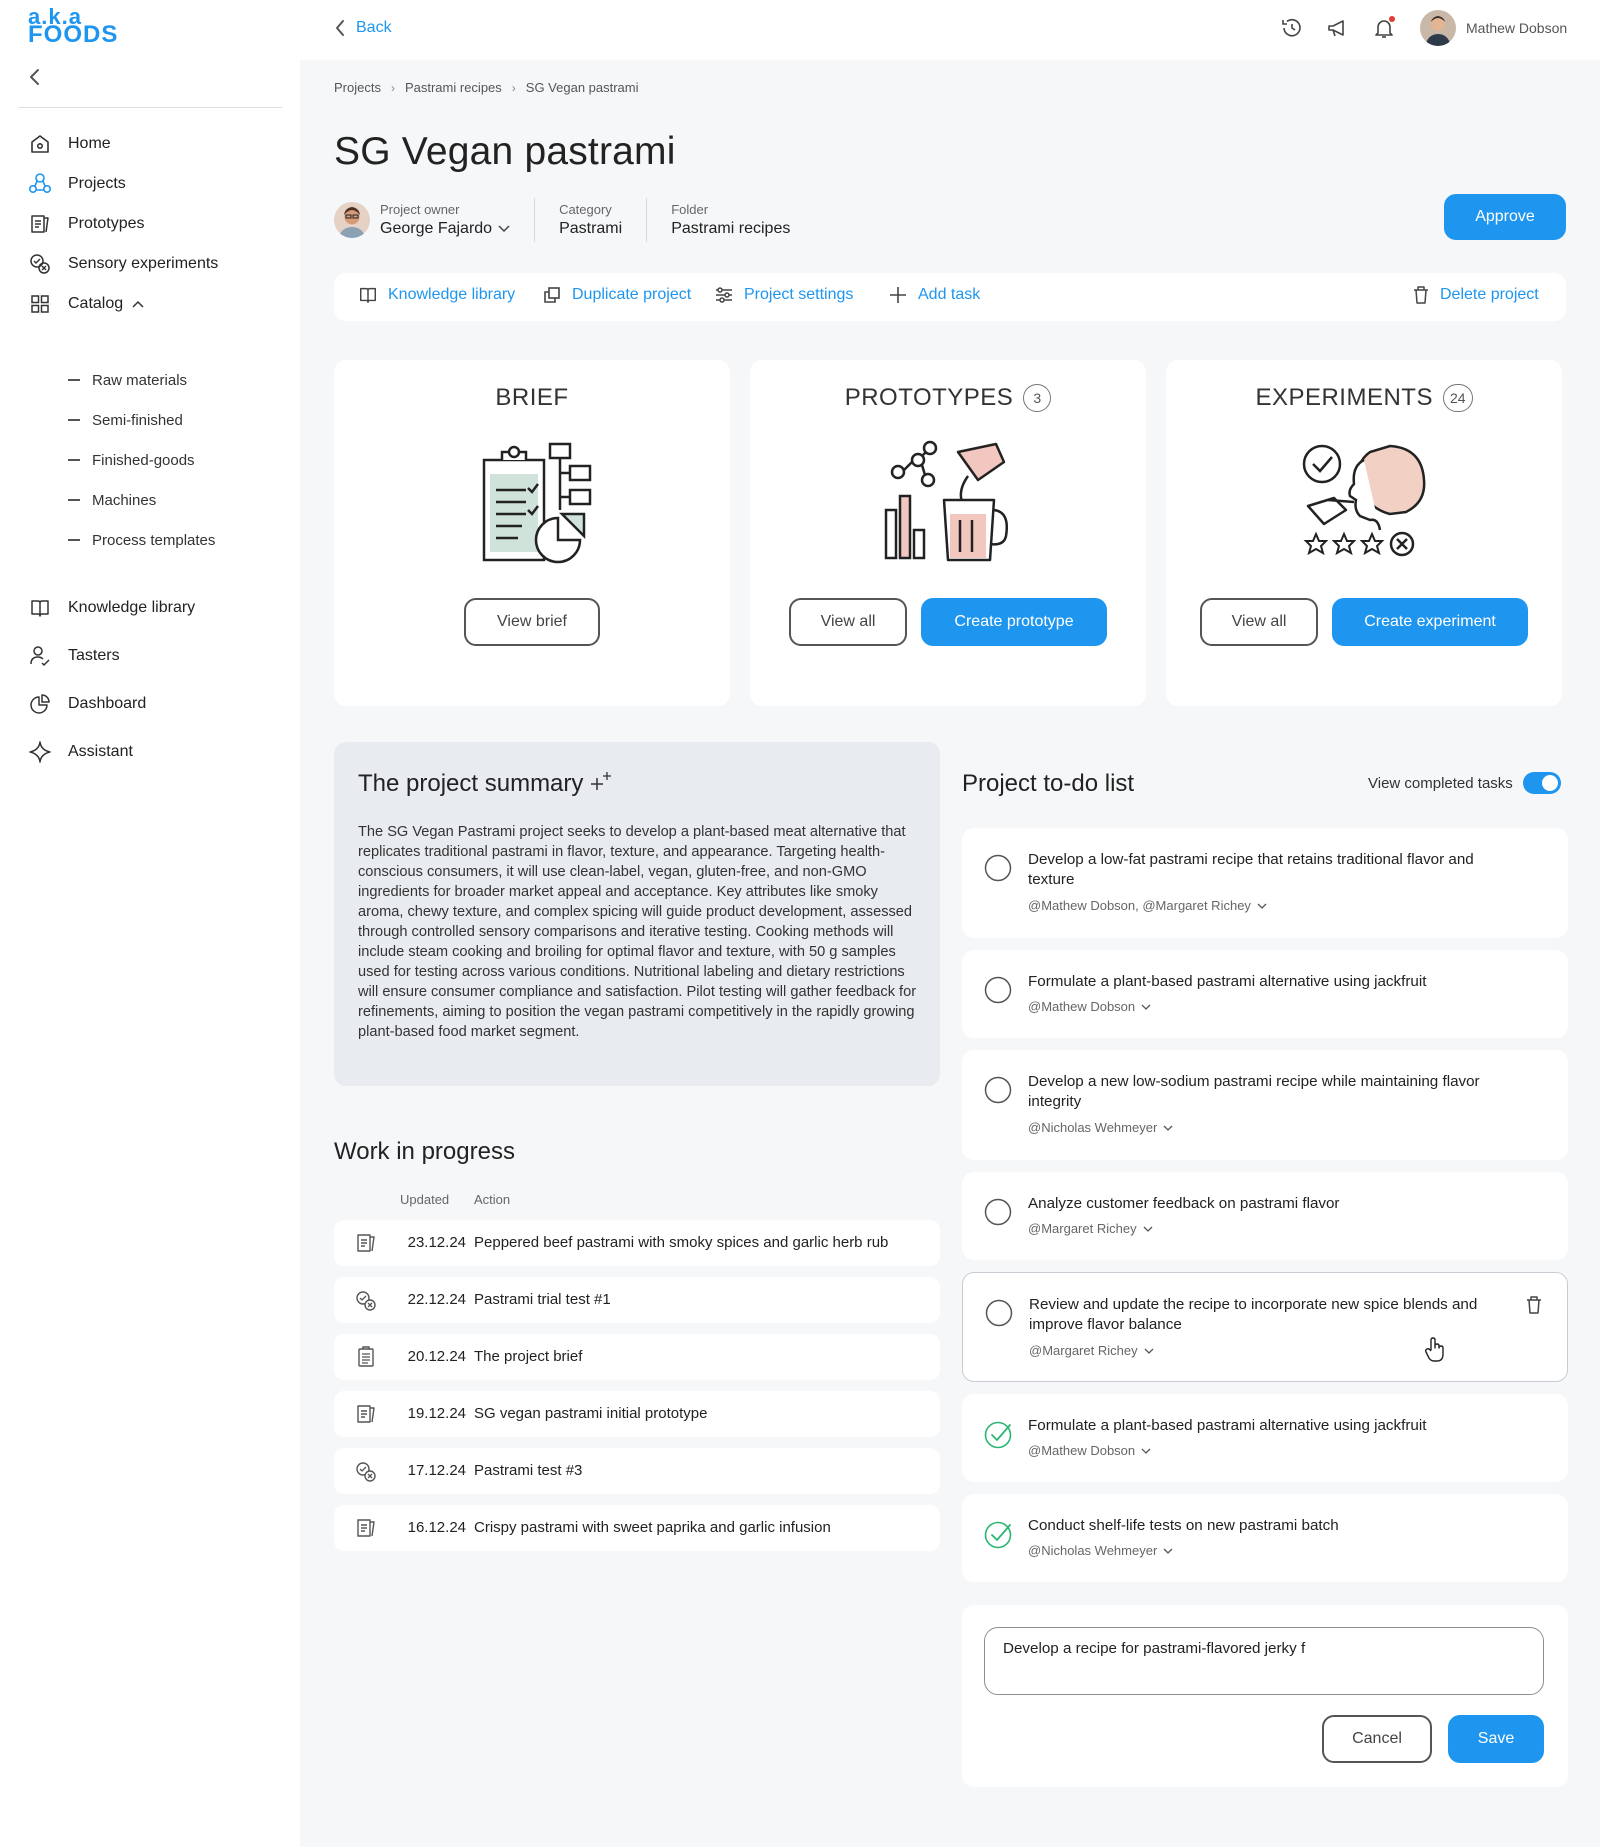 The height and width of the screenshot is (1847, 1600). Describe the element at coordinates (532, 397) in the screenshot. I see `brief-title: BRIEF` at that location.